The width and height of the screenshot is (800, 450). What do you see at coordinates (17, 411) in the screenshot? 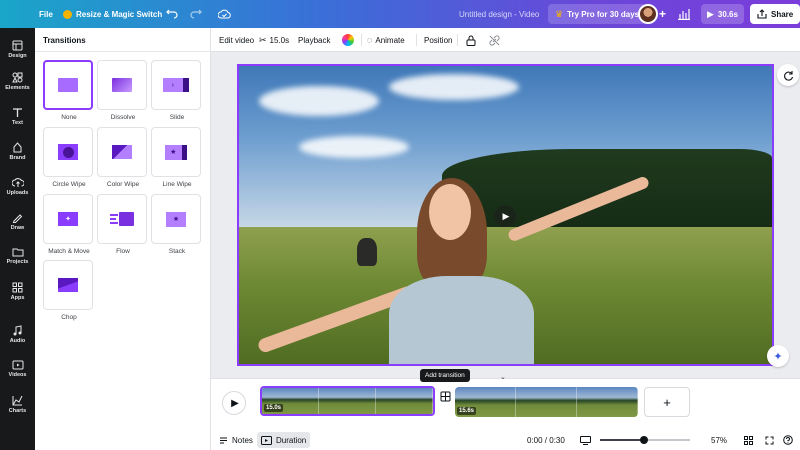
I see `rail-label: Charts` at bounding box center [17, 411].